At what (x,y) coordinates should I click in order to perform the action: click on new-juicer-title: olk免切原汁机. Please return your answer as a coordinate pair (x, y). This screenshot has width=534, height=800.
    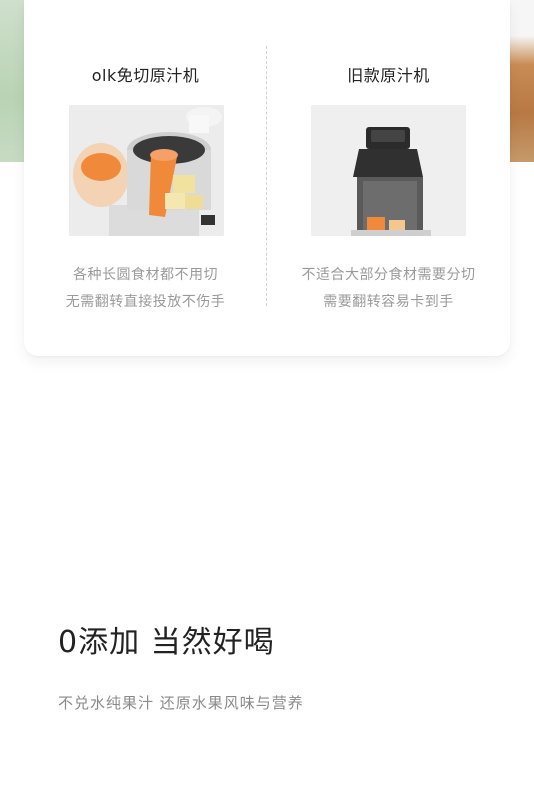
    Looking at the image, I should click on (145, 75).